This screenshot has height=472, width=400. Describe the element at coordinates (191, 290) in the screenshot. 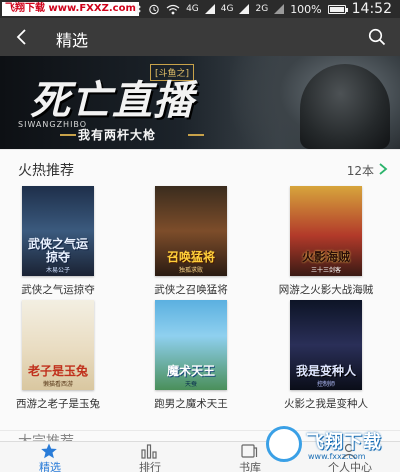

I see `book-title: 武侠之召唤猛将` at that location.